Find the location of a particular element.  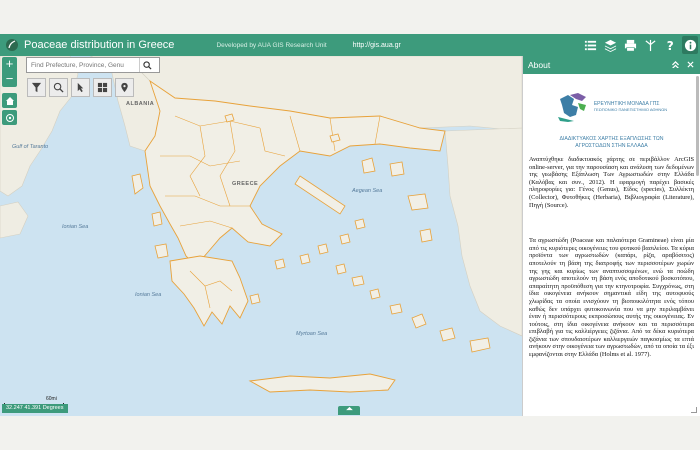

pin-icon is located at coordinates (124, 87).